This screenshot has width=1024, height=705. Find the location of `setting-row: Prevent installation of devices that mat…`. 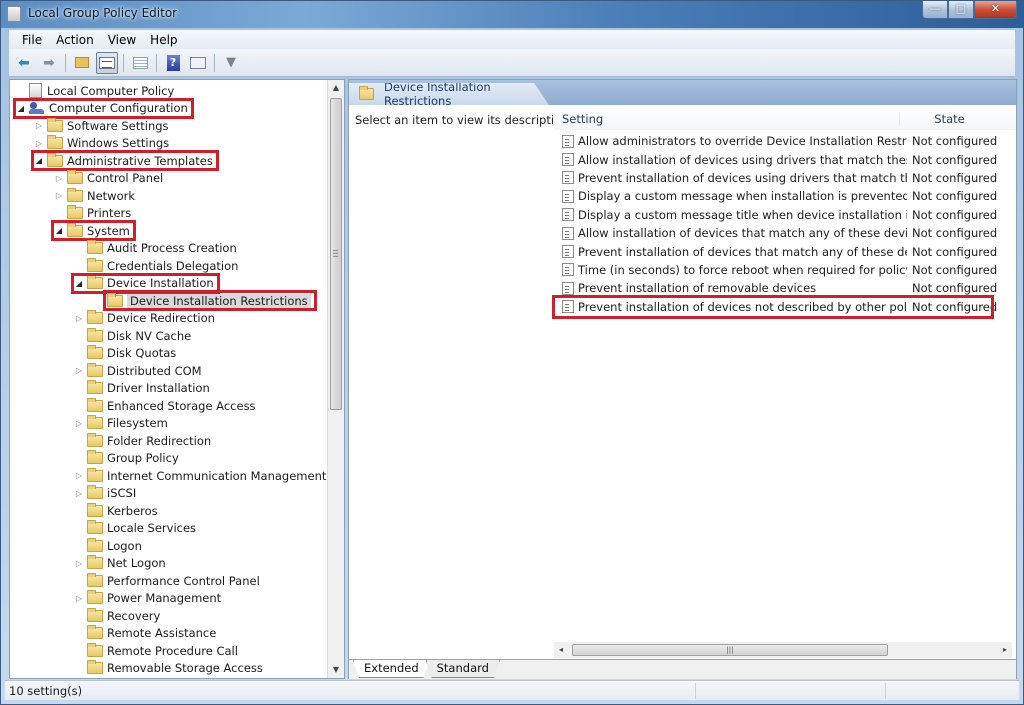

setting-row: Prevent installation of devices that mat… is located at coordinates (785, 251).